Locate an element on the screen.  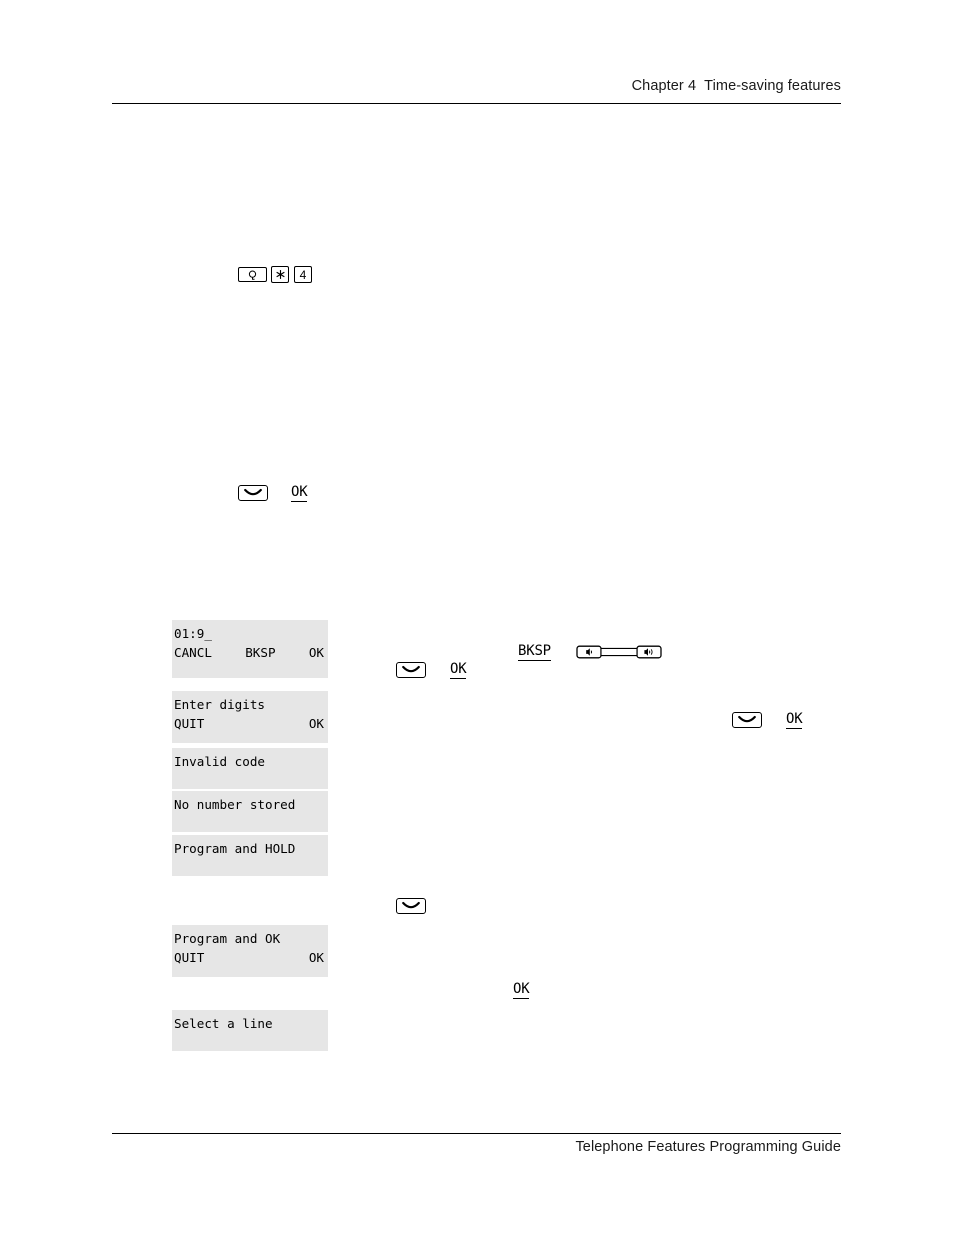
display-text-row: Select a line is located at coordinates (249, 1023).